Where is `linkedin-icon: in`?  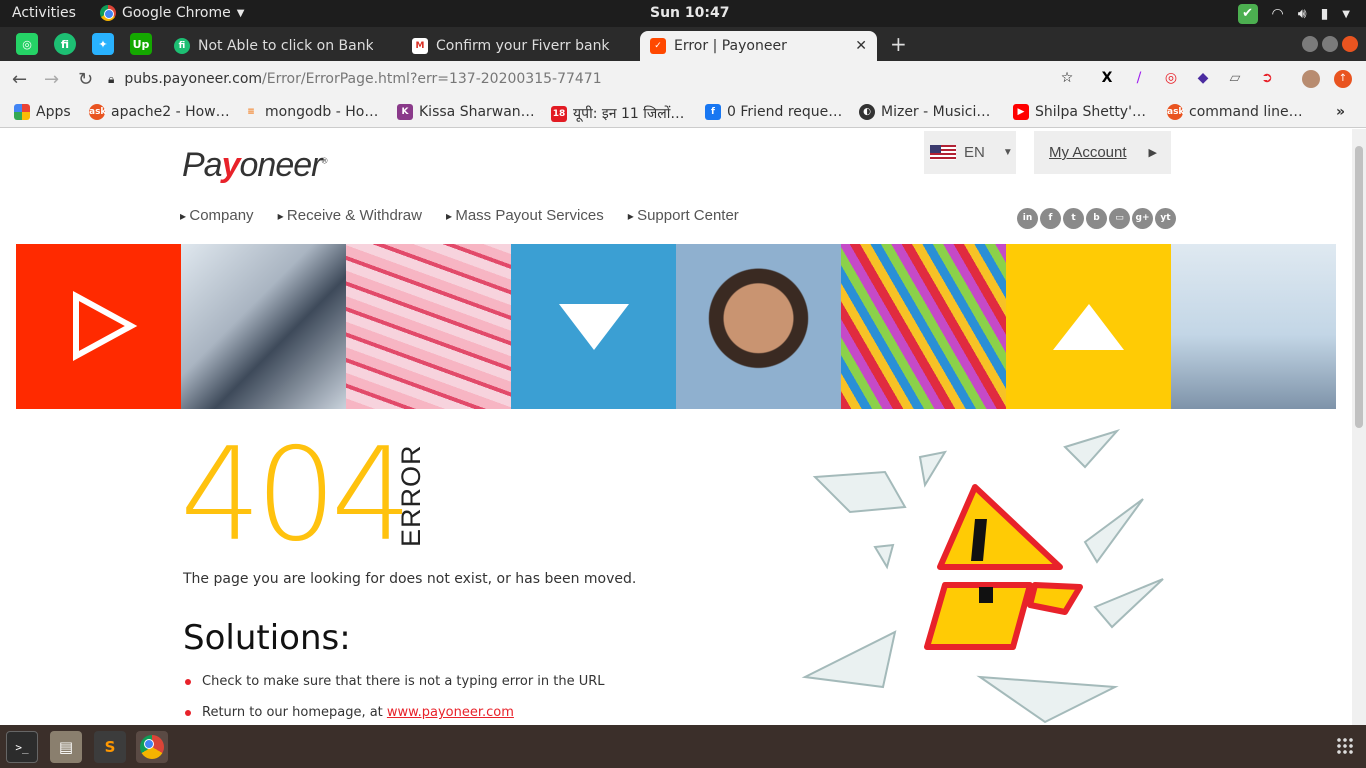 linkedin-icon: in is located at coordinates (1027, 218).